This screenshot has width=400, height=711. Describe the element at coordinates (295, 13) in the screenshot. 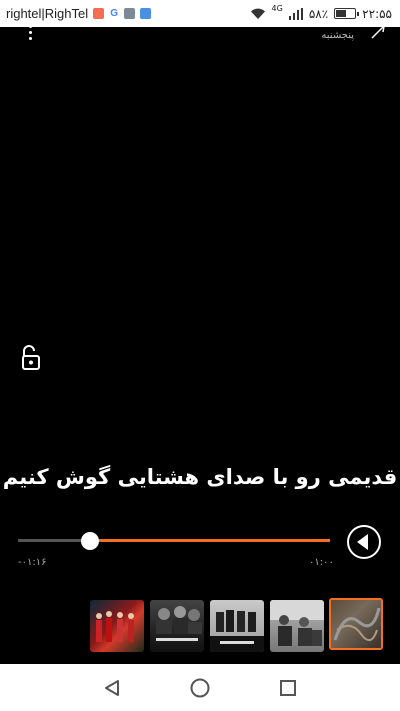

I see `signal-icon` at that location.